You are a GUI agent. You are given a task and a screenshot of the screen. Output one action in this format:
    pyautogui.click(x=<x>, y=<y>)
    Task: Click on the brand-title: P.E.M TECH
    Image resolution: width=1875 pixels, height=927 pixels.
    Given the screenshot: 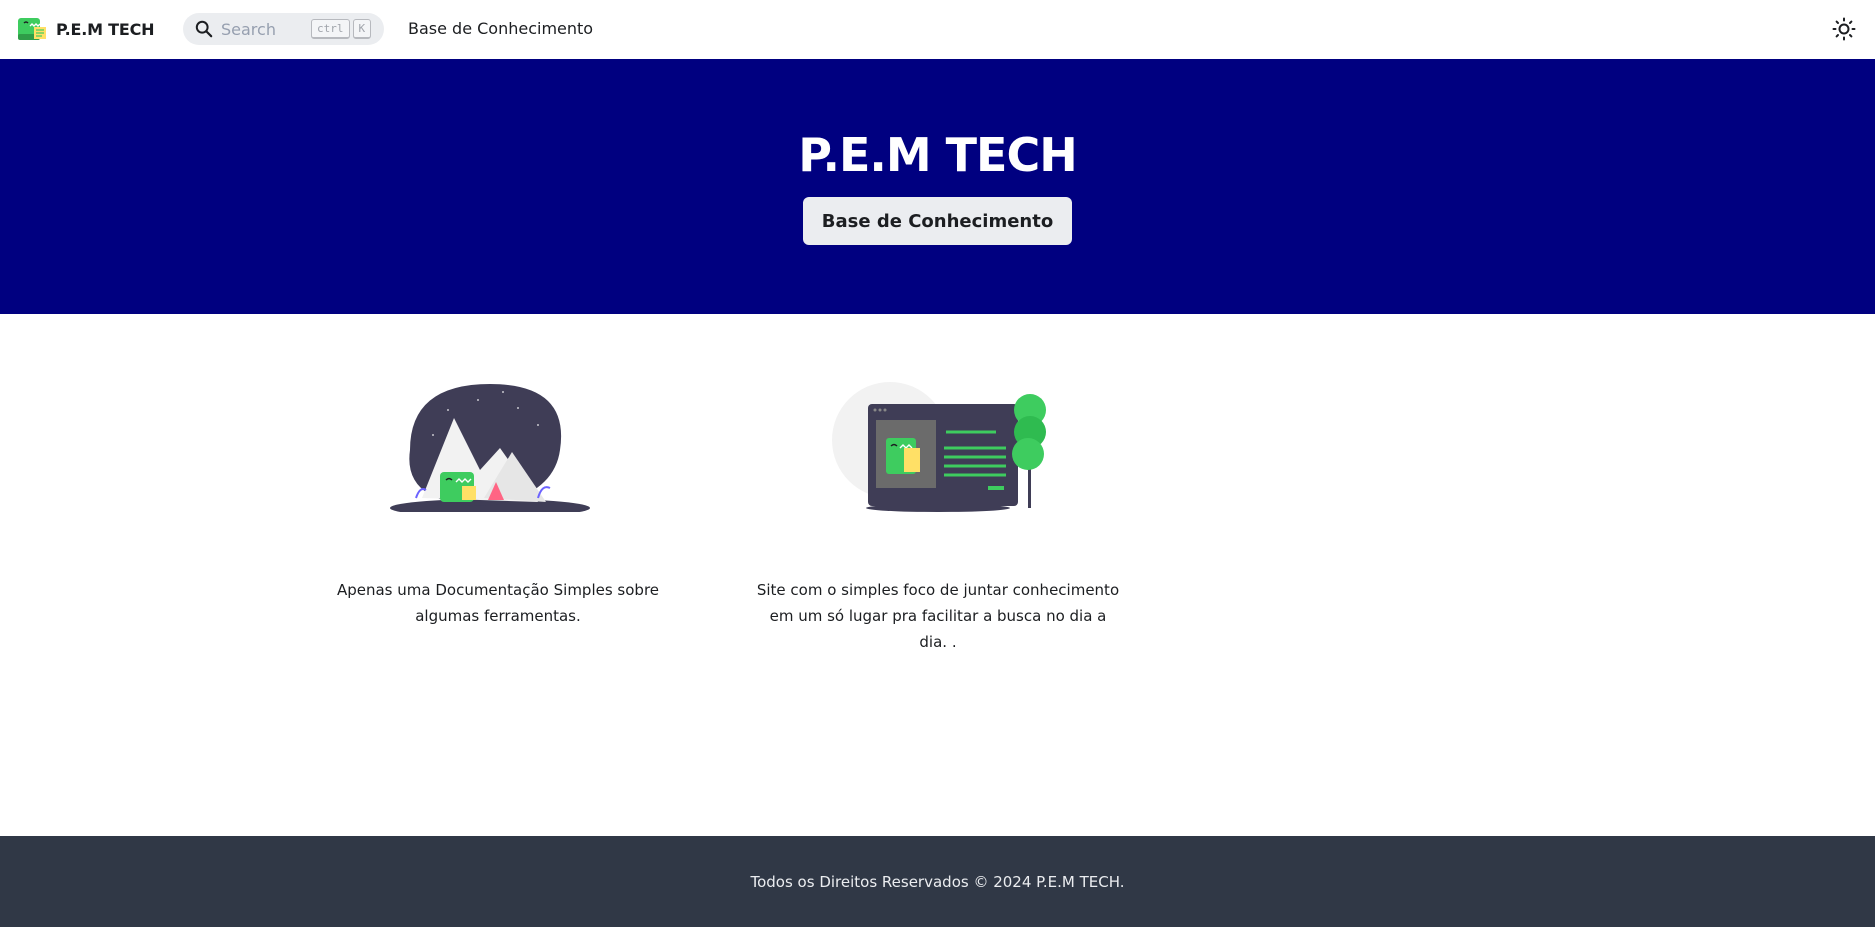 What is the action you would take?
    pyautogui.click(x=105, y=29)
    